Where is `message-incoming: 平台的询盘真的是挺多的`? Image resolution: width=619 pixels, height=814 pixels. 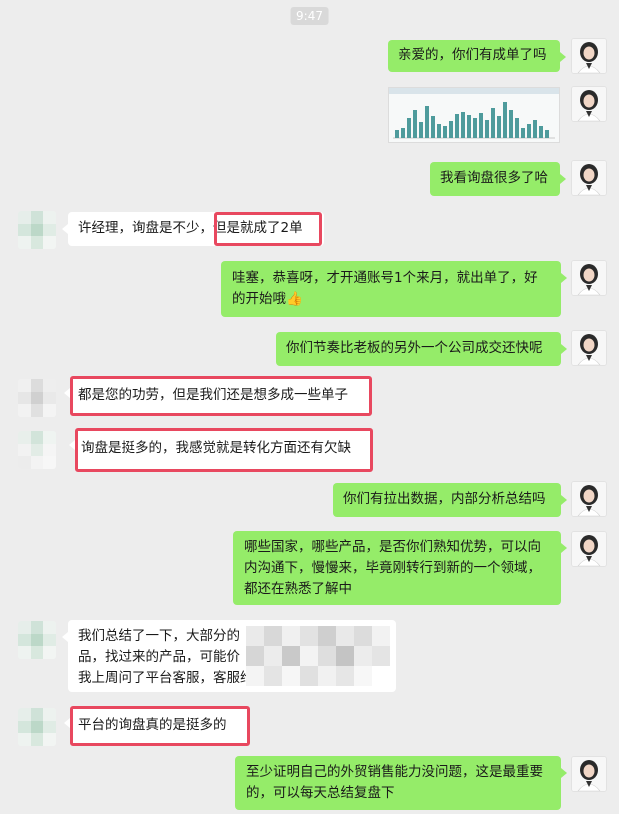 message-incoming: 平台的询盘真的是挺多的 is located at coordinates (157, 726).